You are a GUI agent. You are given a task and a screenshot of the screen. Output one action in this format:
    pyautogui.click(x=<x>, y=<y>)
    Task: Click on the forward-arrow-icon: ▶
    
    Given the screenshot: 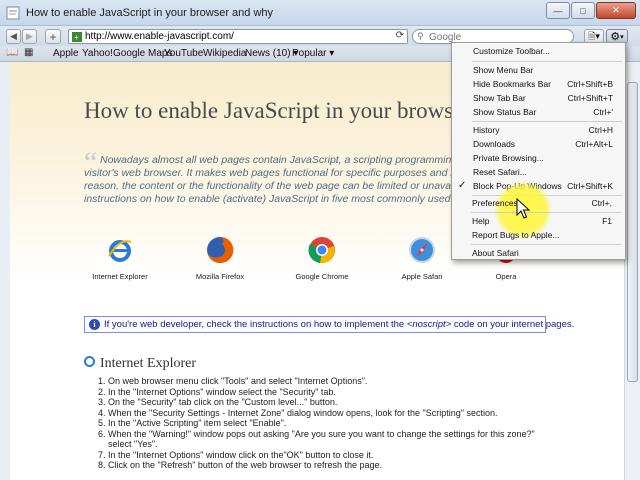 What is the action you would take?
    pyautogui.click(x=29, y=36)
    